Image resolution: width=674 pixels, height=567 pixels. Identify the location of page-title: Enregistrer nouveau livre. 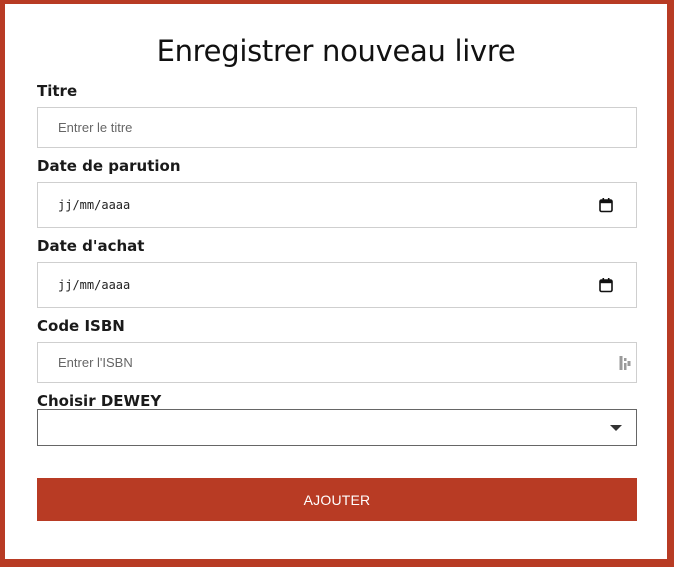
(336, 51).